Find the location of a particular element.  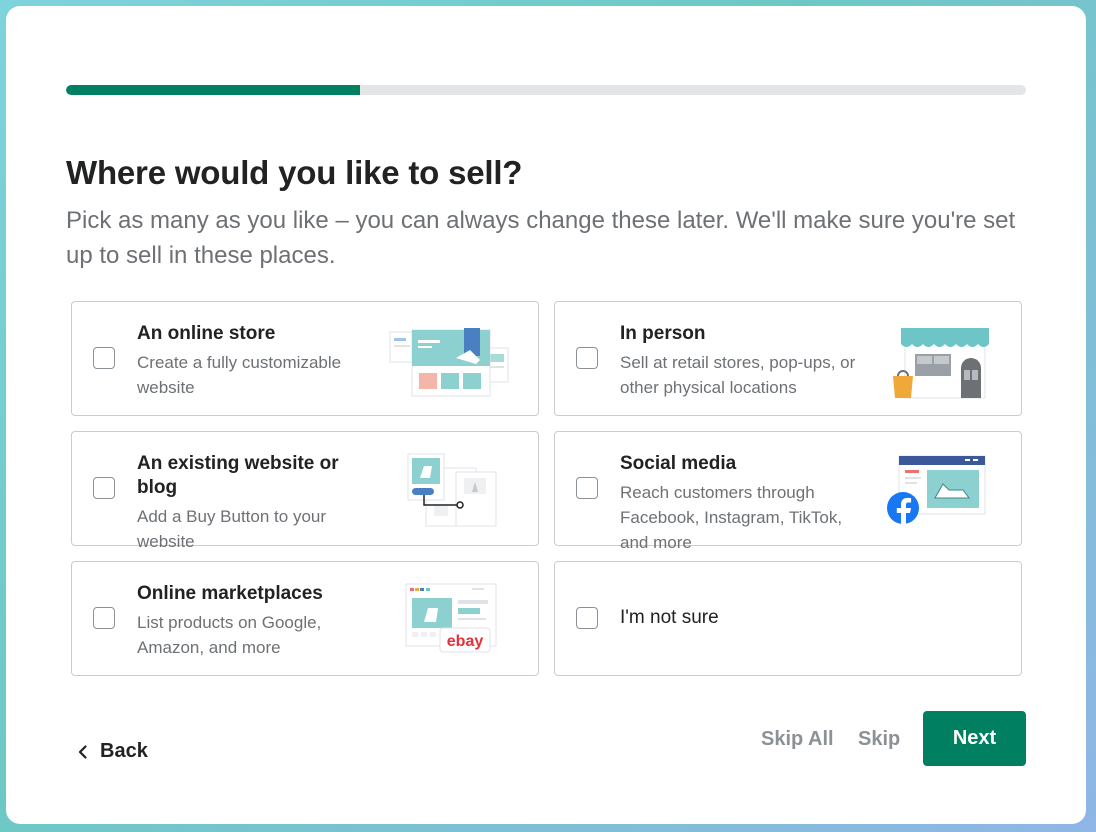

skip-all-button: Skip All is located at coordinates (797, 739).